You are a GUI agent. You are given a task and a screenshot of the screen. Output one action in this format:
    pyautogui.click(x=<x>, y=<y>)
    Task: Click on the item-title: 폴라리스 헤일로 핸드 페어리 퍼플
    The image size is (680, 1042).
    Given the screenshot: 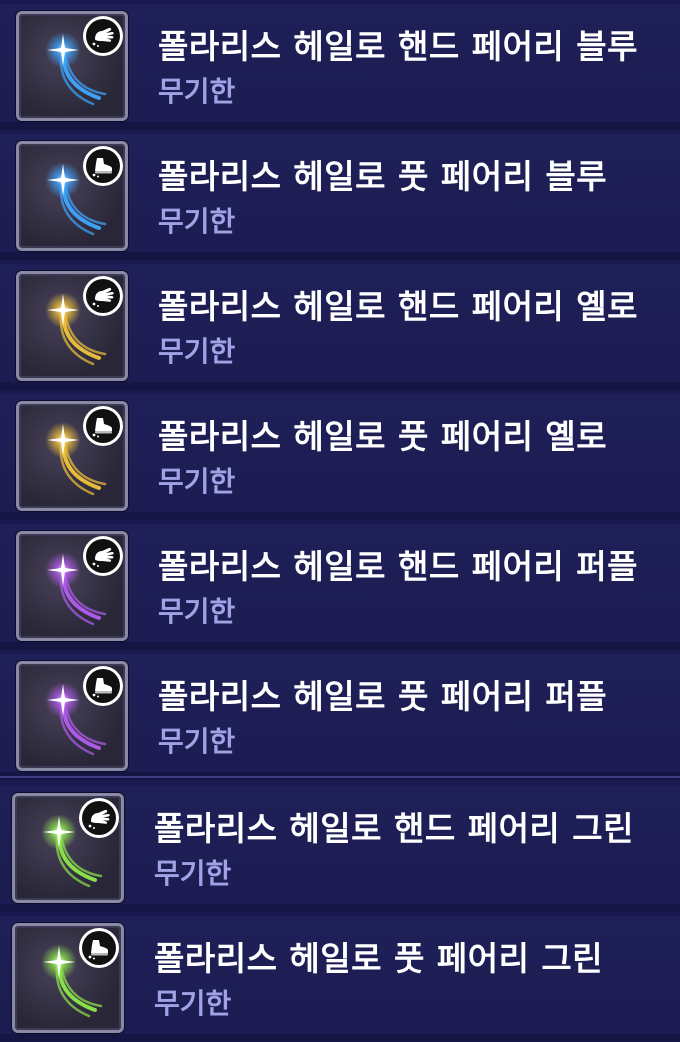 What is the action you would take?
    pyautogui.click(x=398, y=566)
    